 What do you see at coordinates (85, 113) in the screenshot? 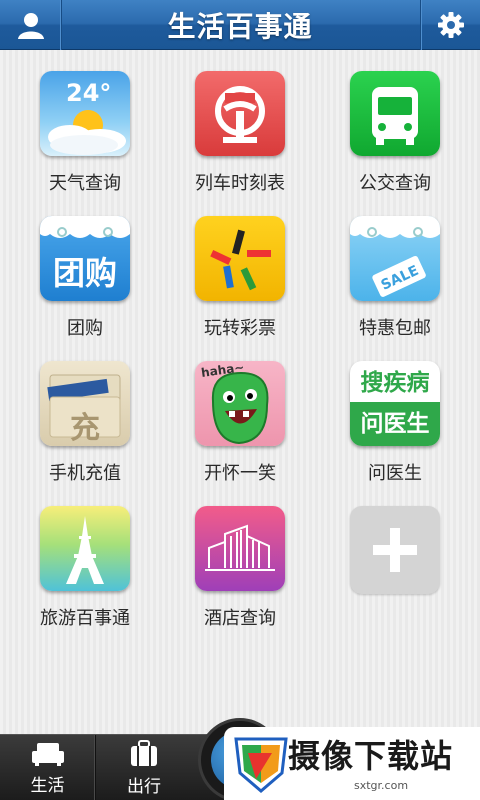
I see `weather-icon: 24°` at bounding box center [85, 113].